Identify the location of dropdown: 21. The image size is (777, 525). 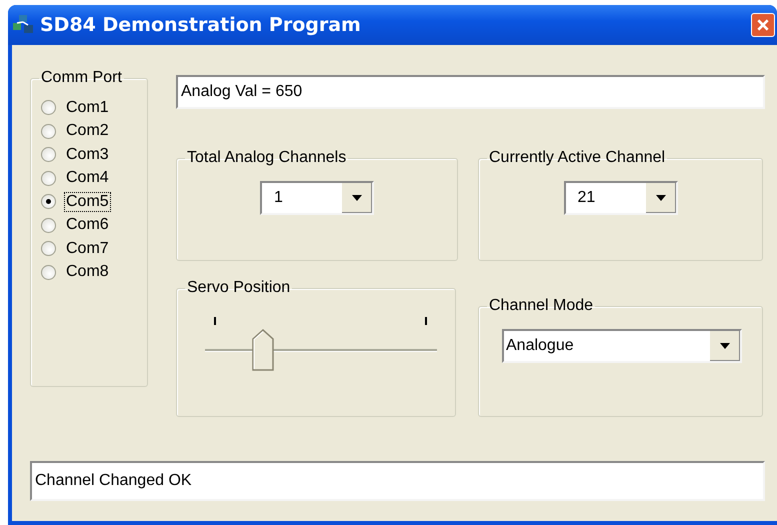
(621, 198).